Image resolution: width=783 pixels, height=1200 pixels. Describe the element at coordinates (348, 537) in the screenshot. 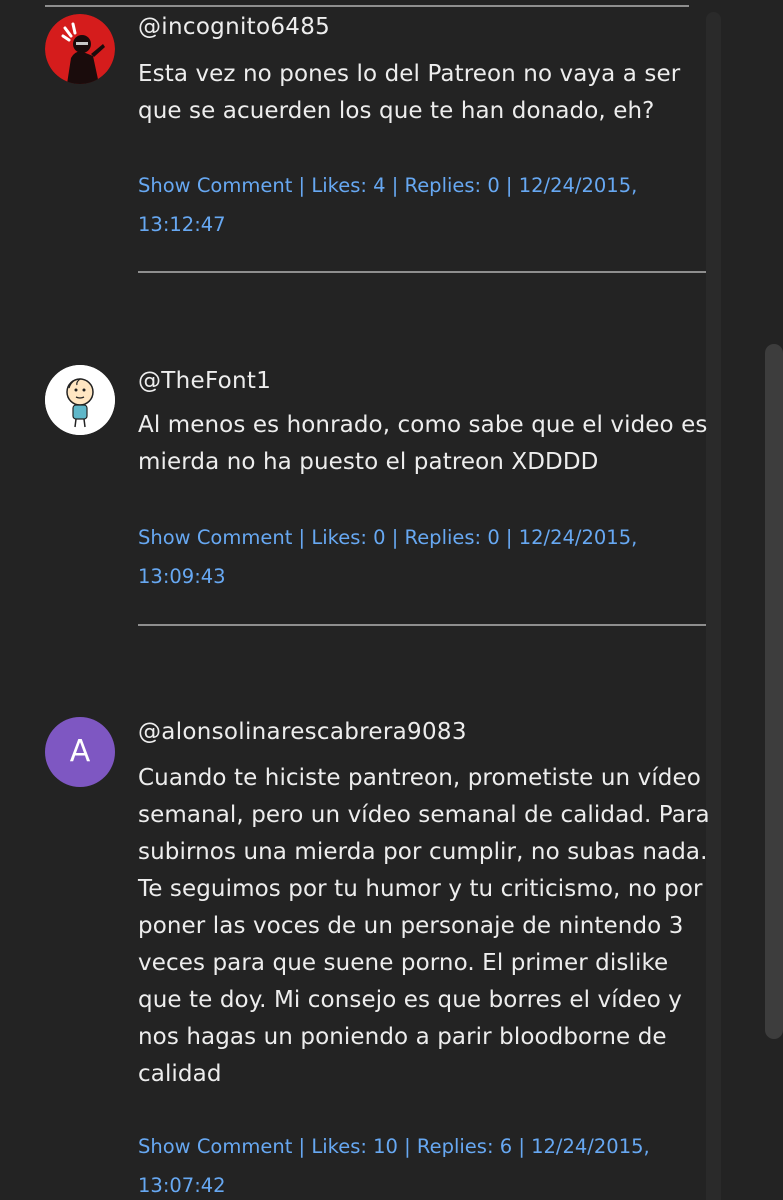

I see `likes-count: Likes: 0` at that location.